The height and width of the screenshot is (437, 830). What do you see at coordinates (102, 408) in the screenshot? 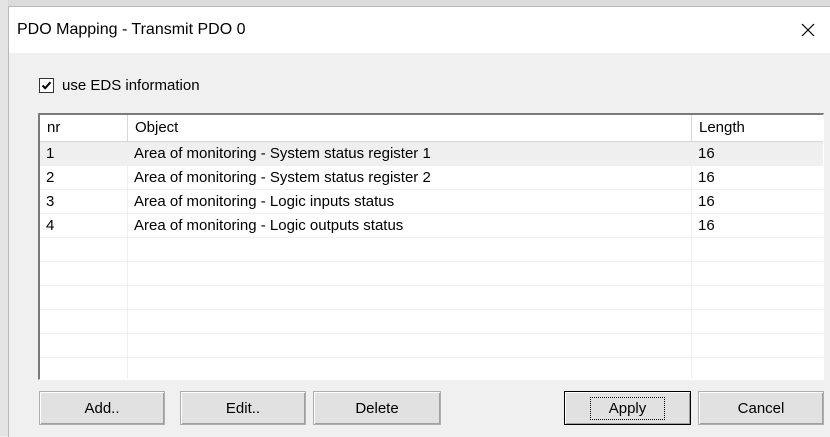
I see `add-button: Add..` at bounding box center [102, 408].